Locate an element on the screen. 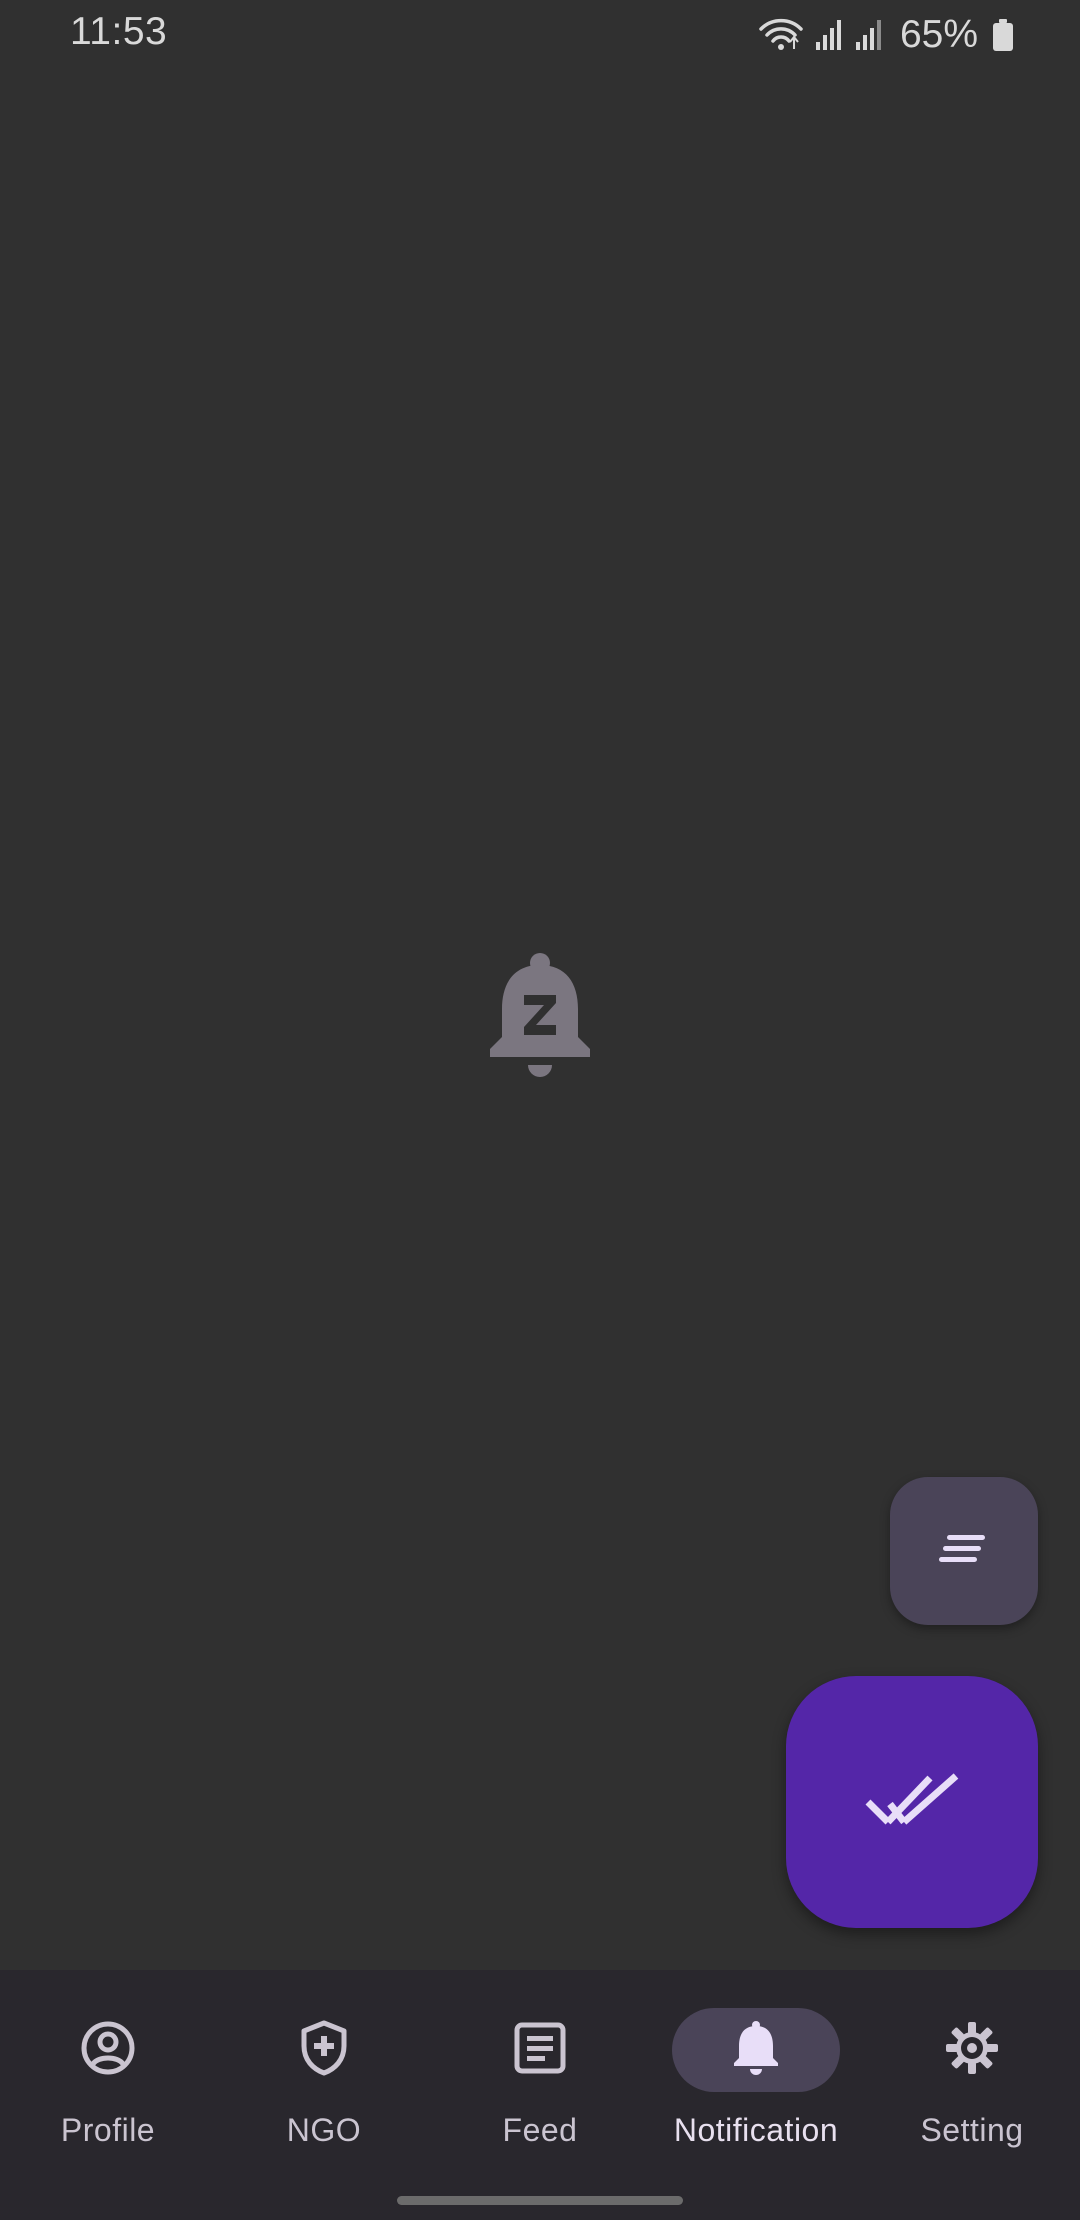 The image size is (1080, 2220). nav-item-ngo: NGO is located at coordinates (324, 2065).